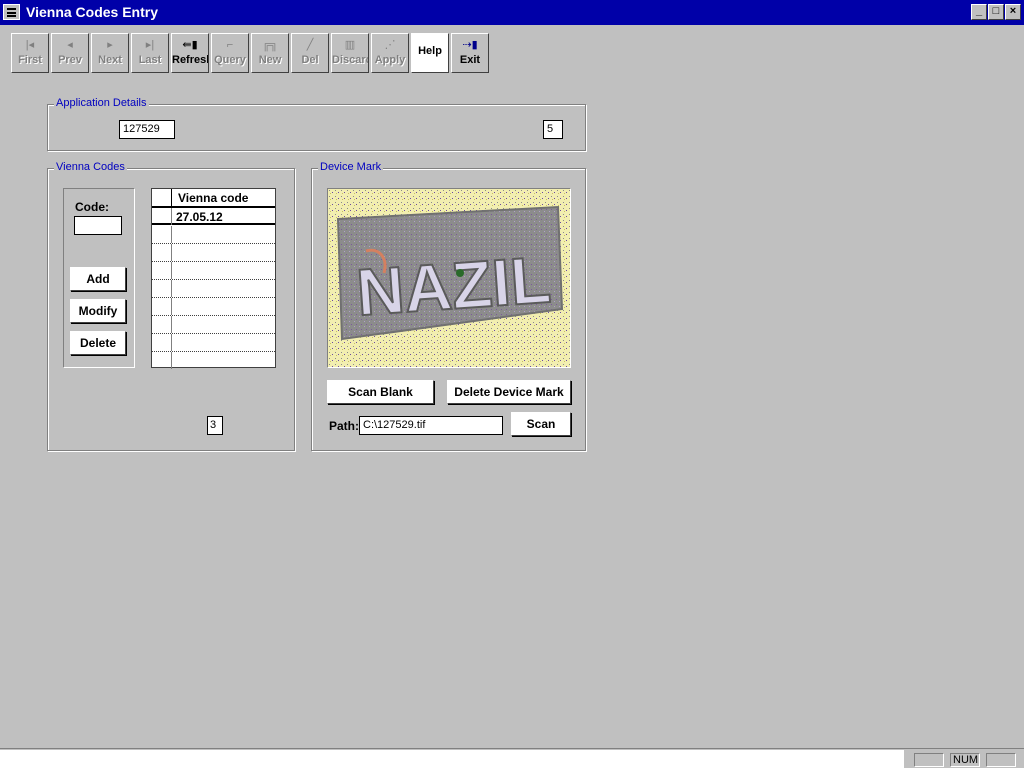 The height and width of the screenshot is (768, 1024). I want to click on previous-record-icon: ◂, so click(70, 45).